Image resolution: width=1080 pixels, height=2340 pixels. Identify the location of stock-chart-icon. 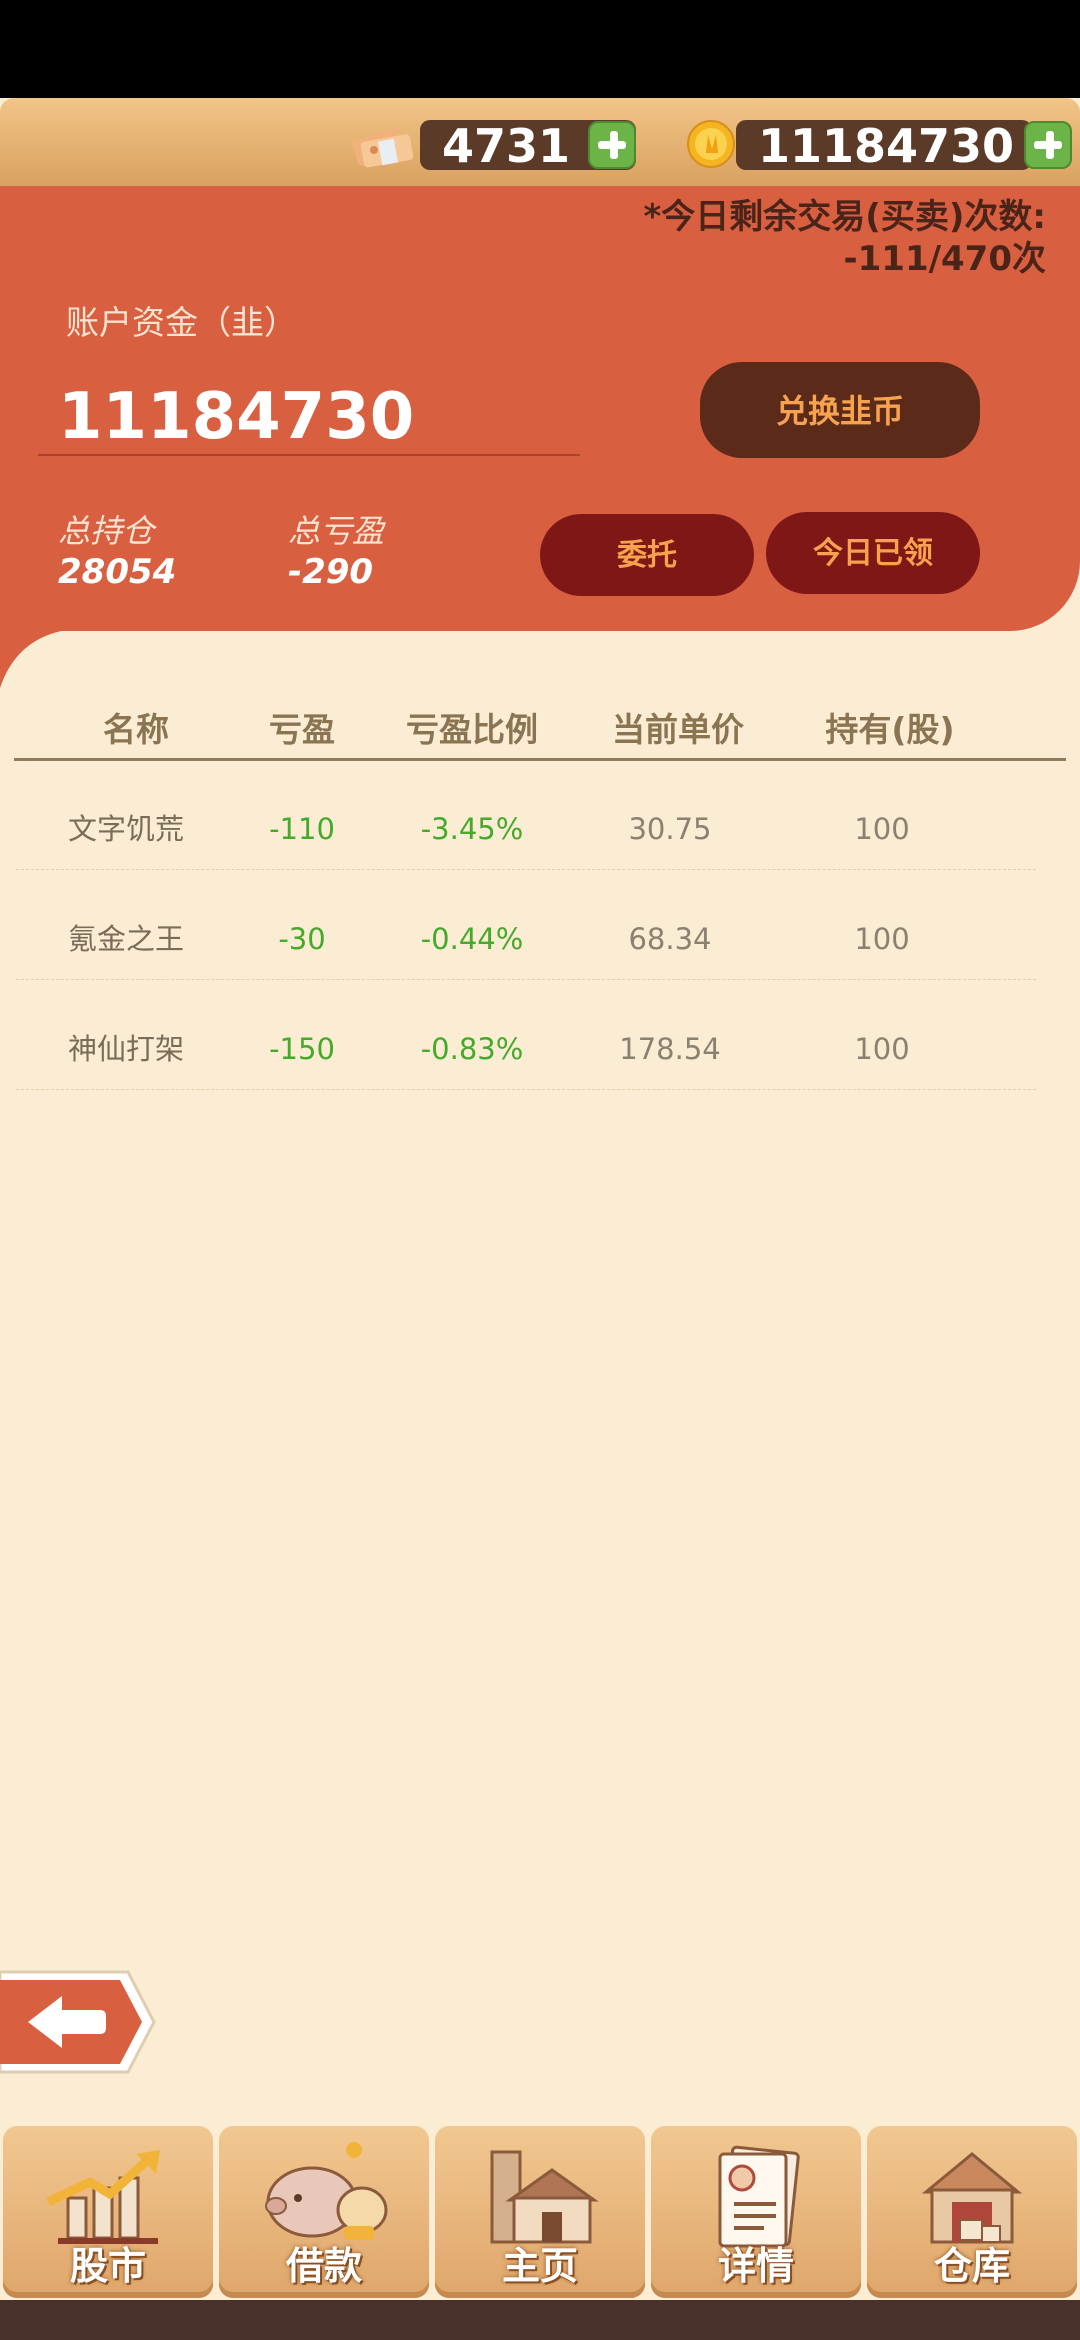
(103, 2197).